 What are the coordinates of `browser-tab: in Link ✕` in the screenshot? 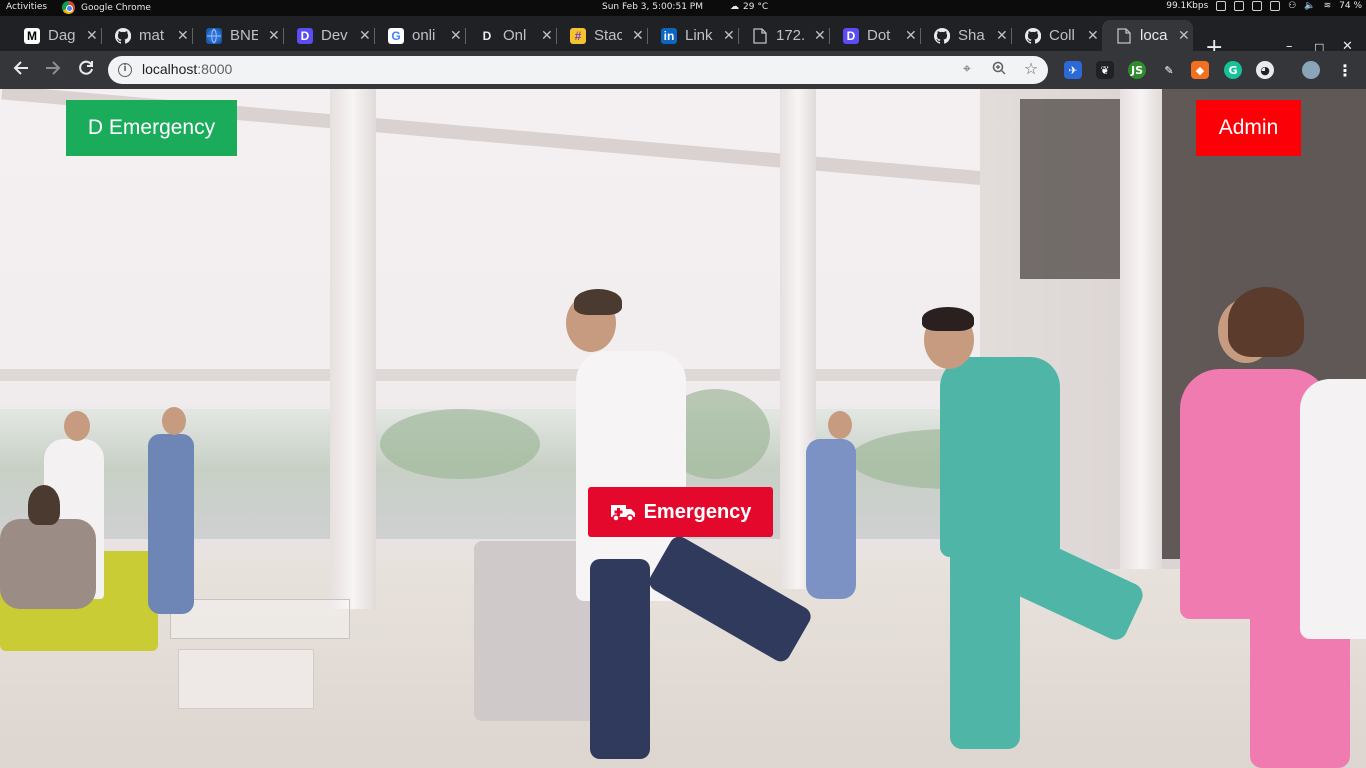 It's located at (693, 35).